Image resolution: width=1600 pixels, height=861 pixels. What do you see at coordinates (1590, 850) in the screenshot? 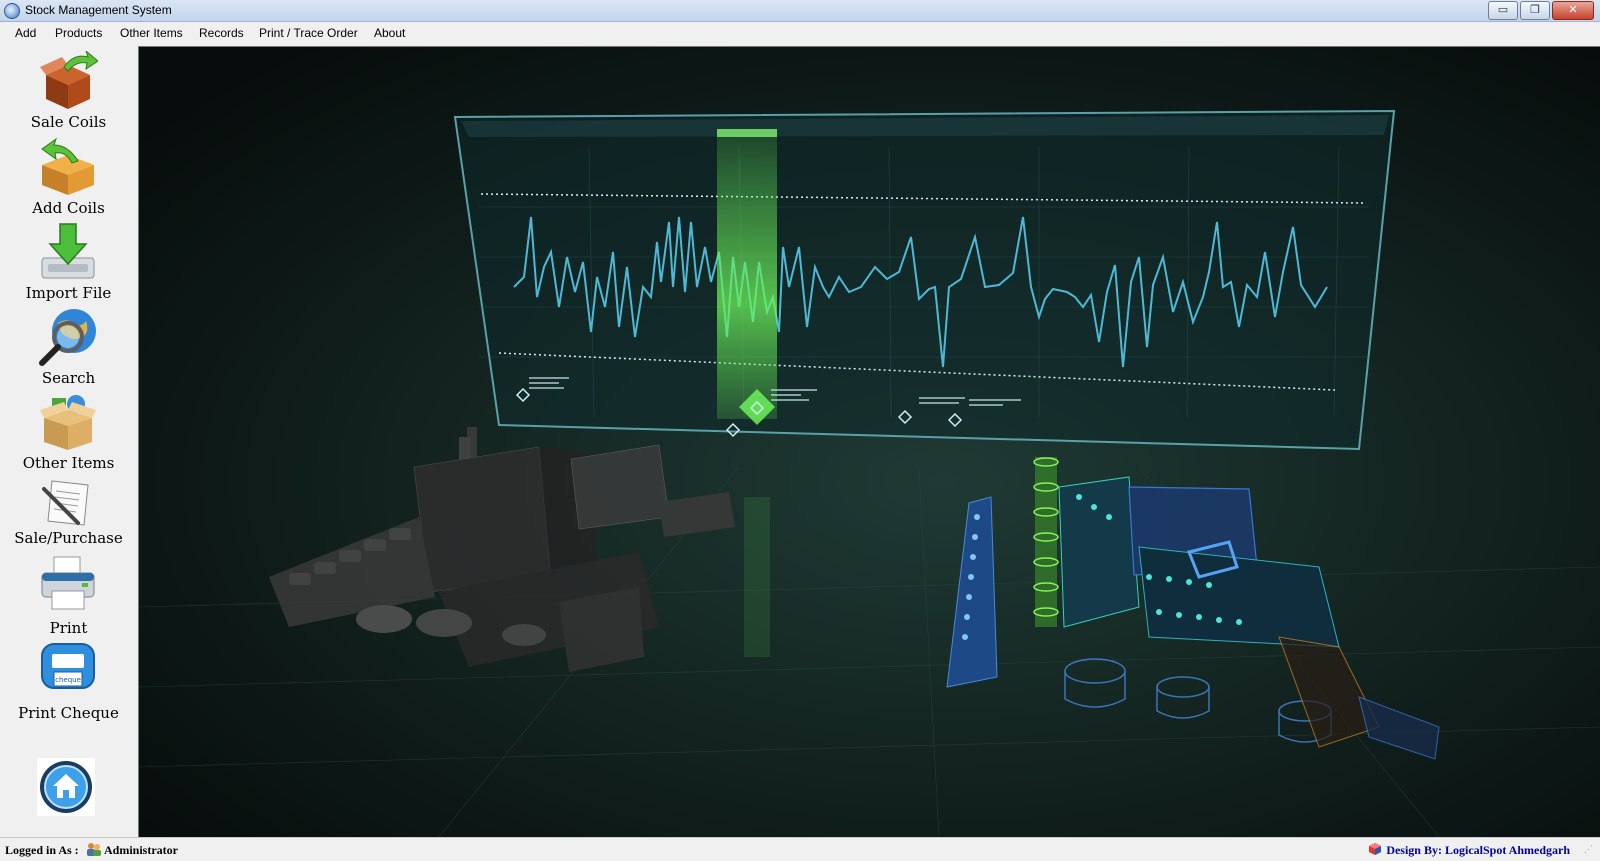
I see `resize-grip-icon: ⋰` at bounding box center [1590, 850].